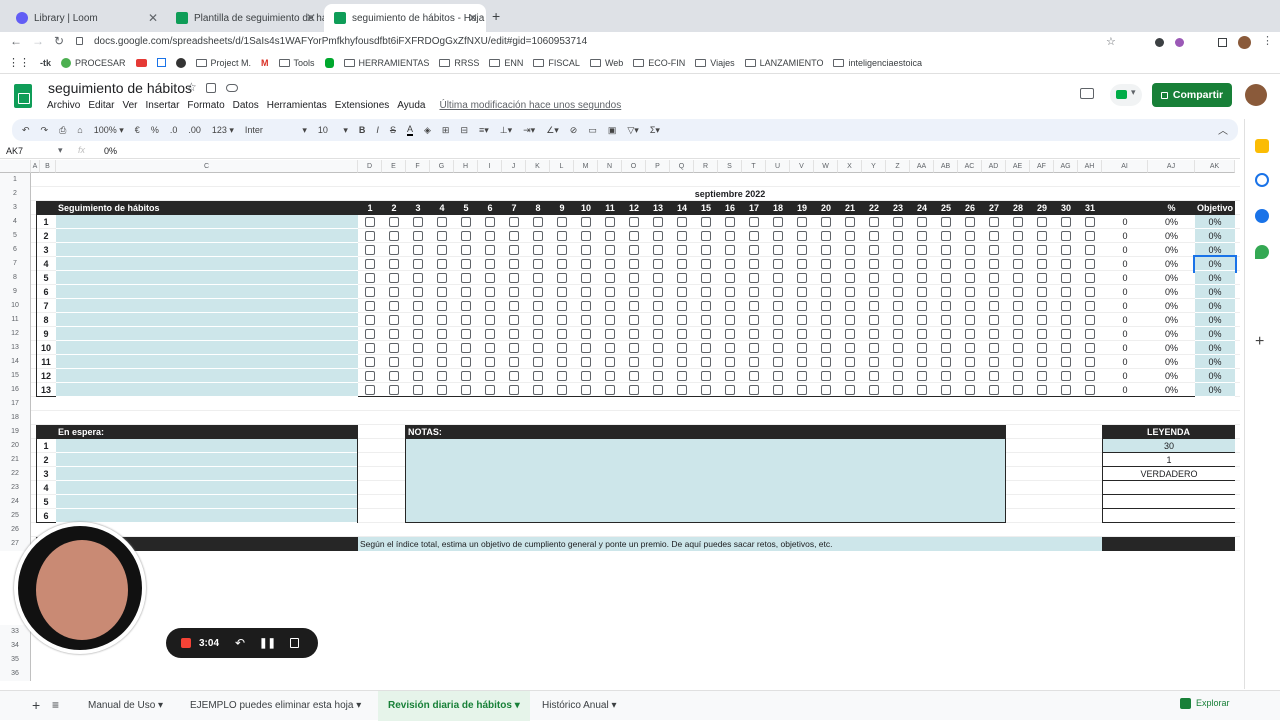 The image size is (1280, 721). I want to click on extension-icon, so click(1159, 42).